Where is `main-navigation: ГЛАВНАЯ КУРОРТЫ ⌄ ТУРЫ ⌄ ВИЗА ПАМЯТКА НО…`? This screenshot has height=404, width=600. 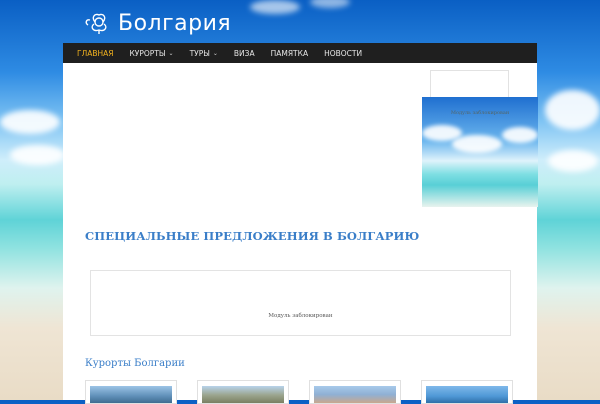 main-navigation: ГЛАВНАЯ КУРОРТЫ ⌄ ТУРЫ ⌄ ВИЗА ПАМЯТКА НО… is located at coordinates (300, 53).